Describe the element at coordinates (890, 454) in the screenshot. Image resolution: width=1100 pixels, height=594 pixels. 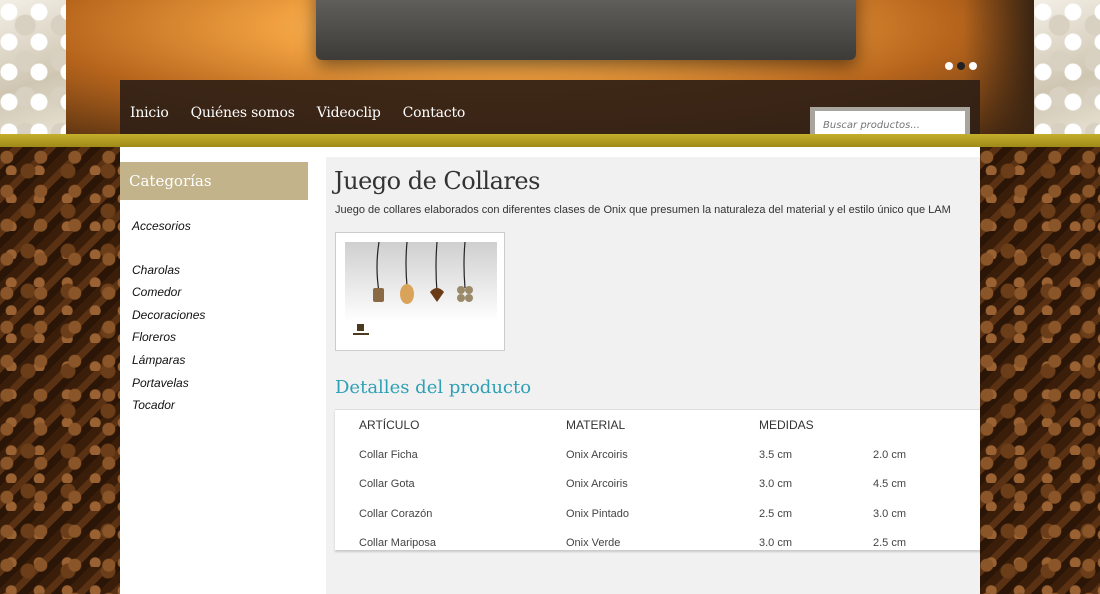
I see `cell-medida-2: 2.0 cm` at that location.